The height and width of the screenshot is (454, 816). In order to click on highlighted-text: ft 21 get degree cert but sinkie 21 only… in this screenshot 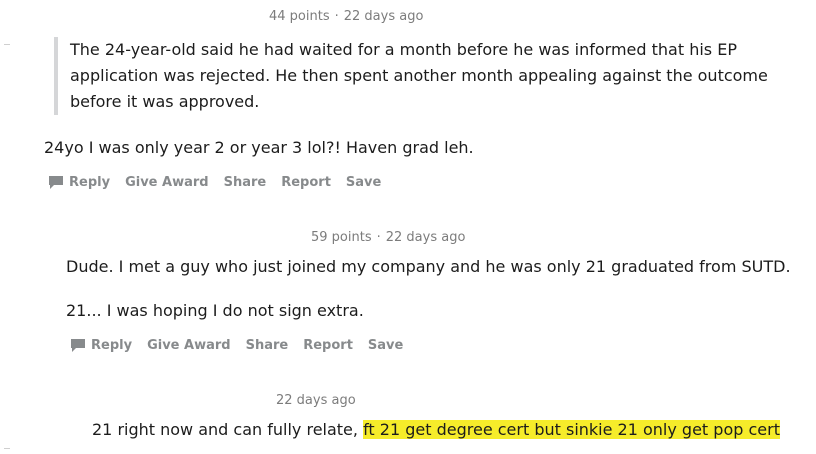, I will do `click(571, 429)`.